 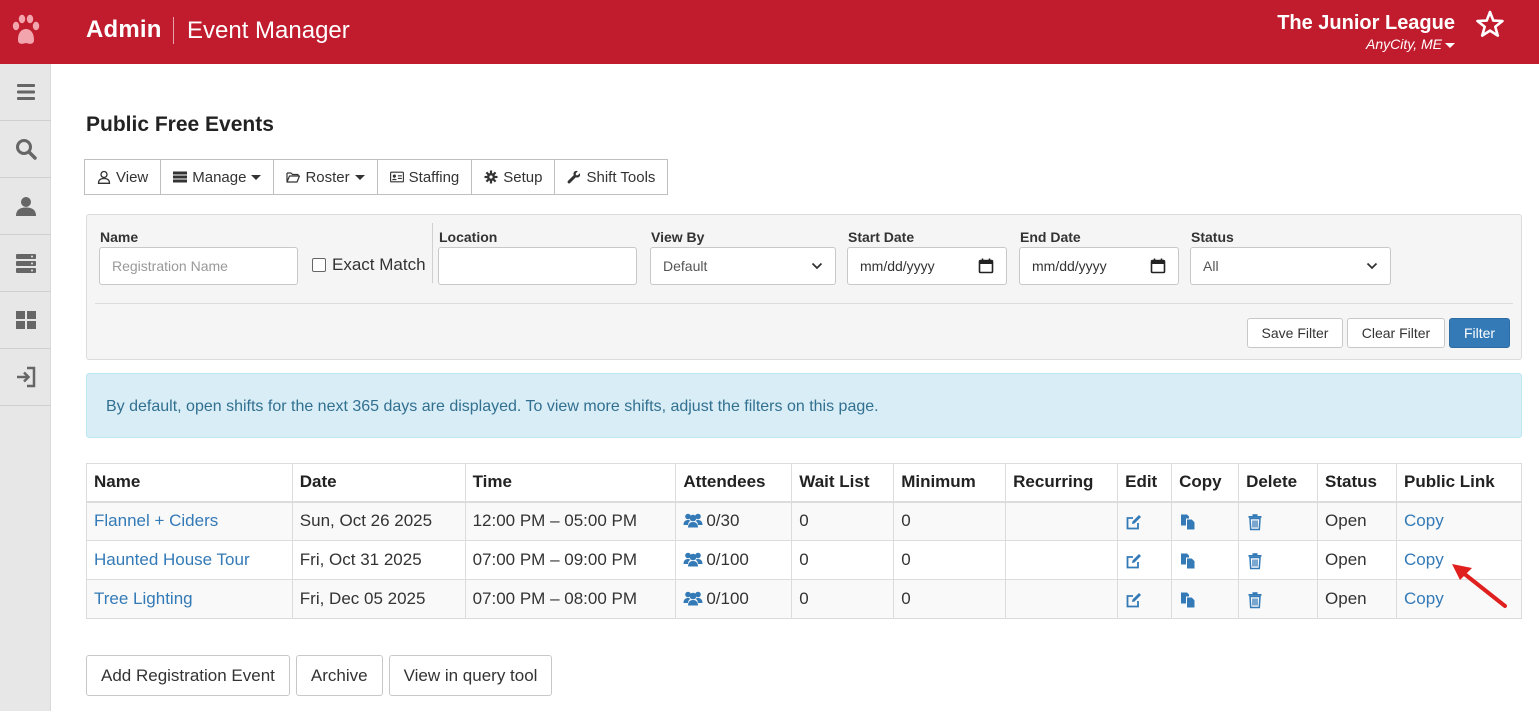 I want to click on menu-icon, so click(x=25, y=92).